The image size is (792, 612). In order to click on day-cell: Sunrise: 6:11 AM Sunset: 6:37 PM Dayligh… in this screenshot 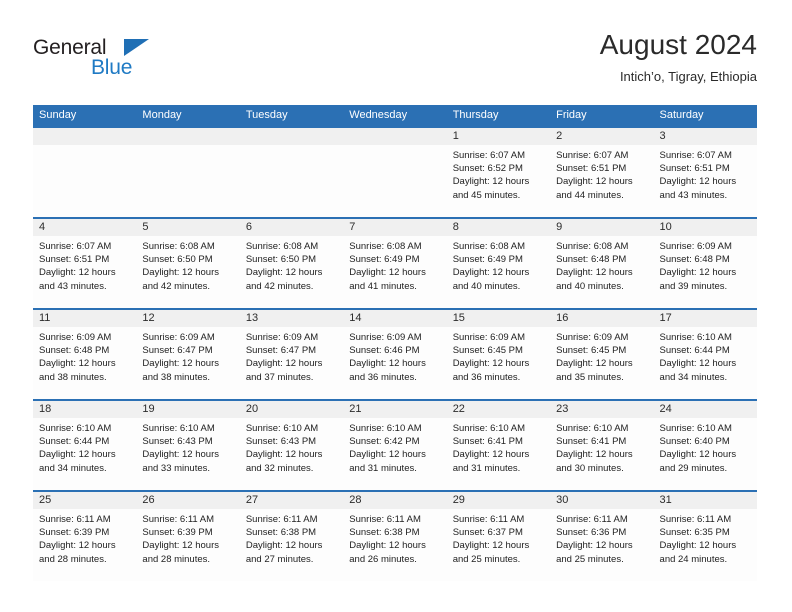, I will do `click(498, 545)`.